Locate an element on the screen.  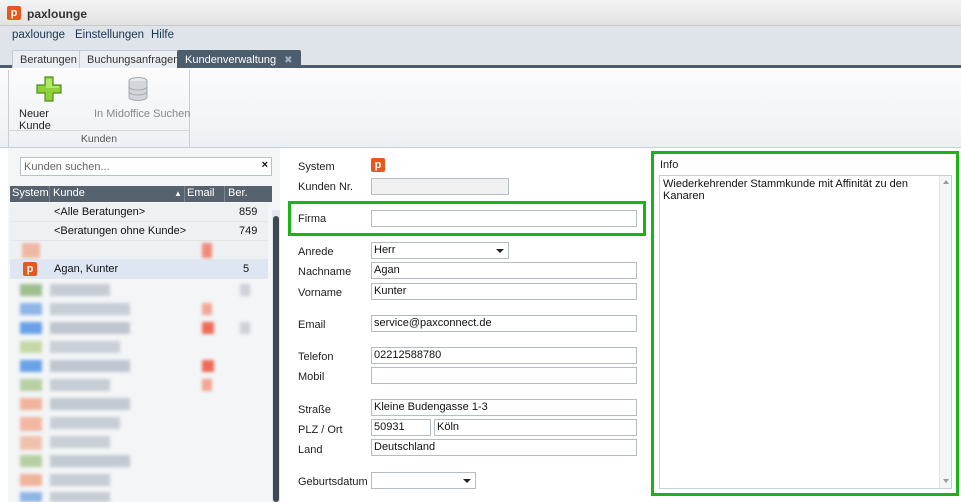
firma-label: Firma is located at coordinates (312, 219).